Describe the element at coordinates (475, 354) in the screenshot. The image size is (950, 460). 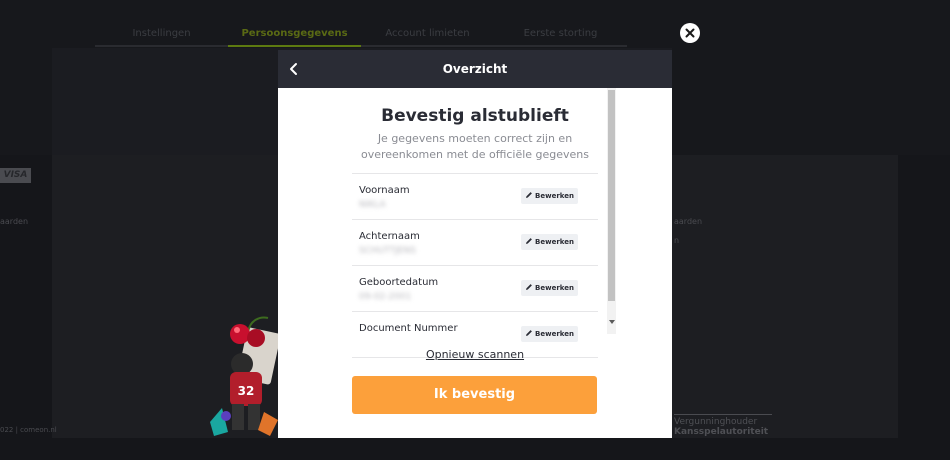
I see `rescan-link: Opnieuw scannen` at that location.